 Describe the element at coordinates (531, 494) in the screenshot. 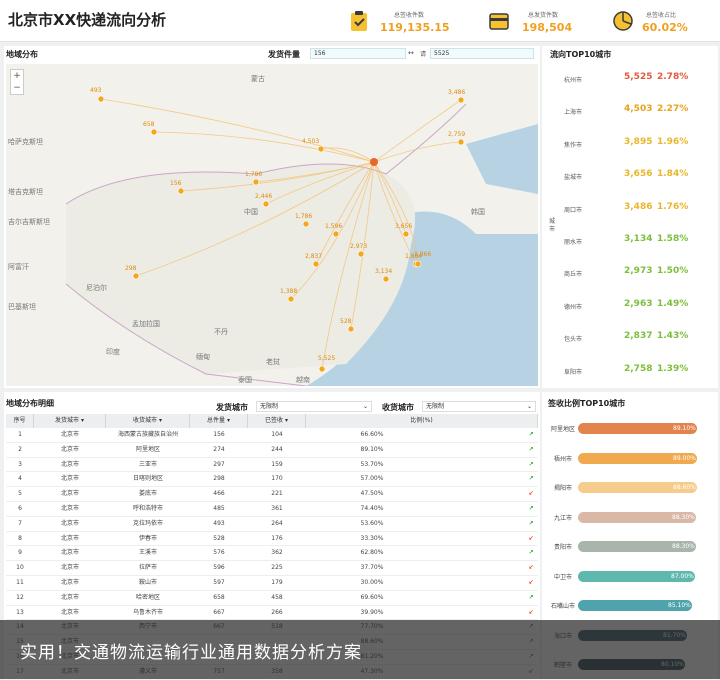

I see `trend-down-icon: ↙` at that location.